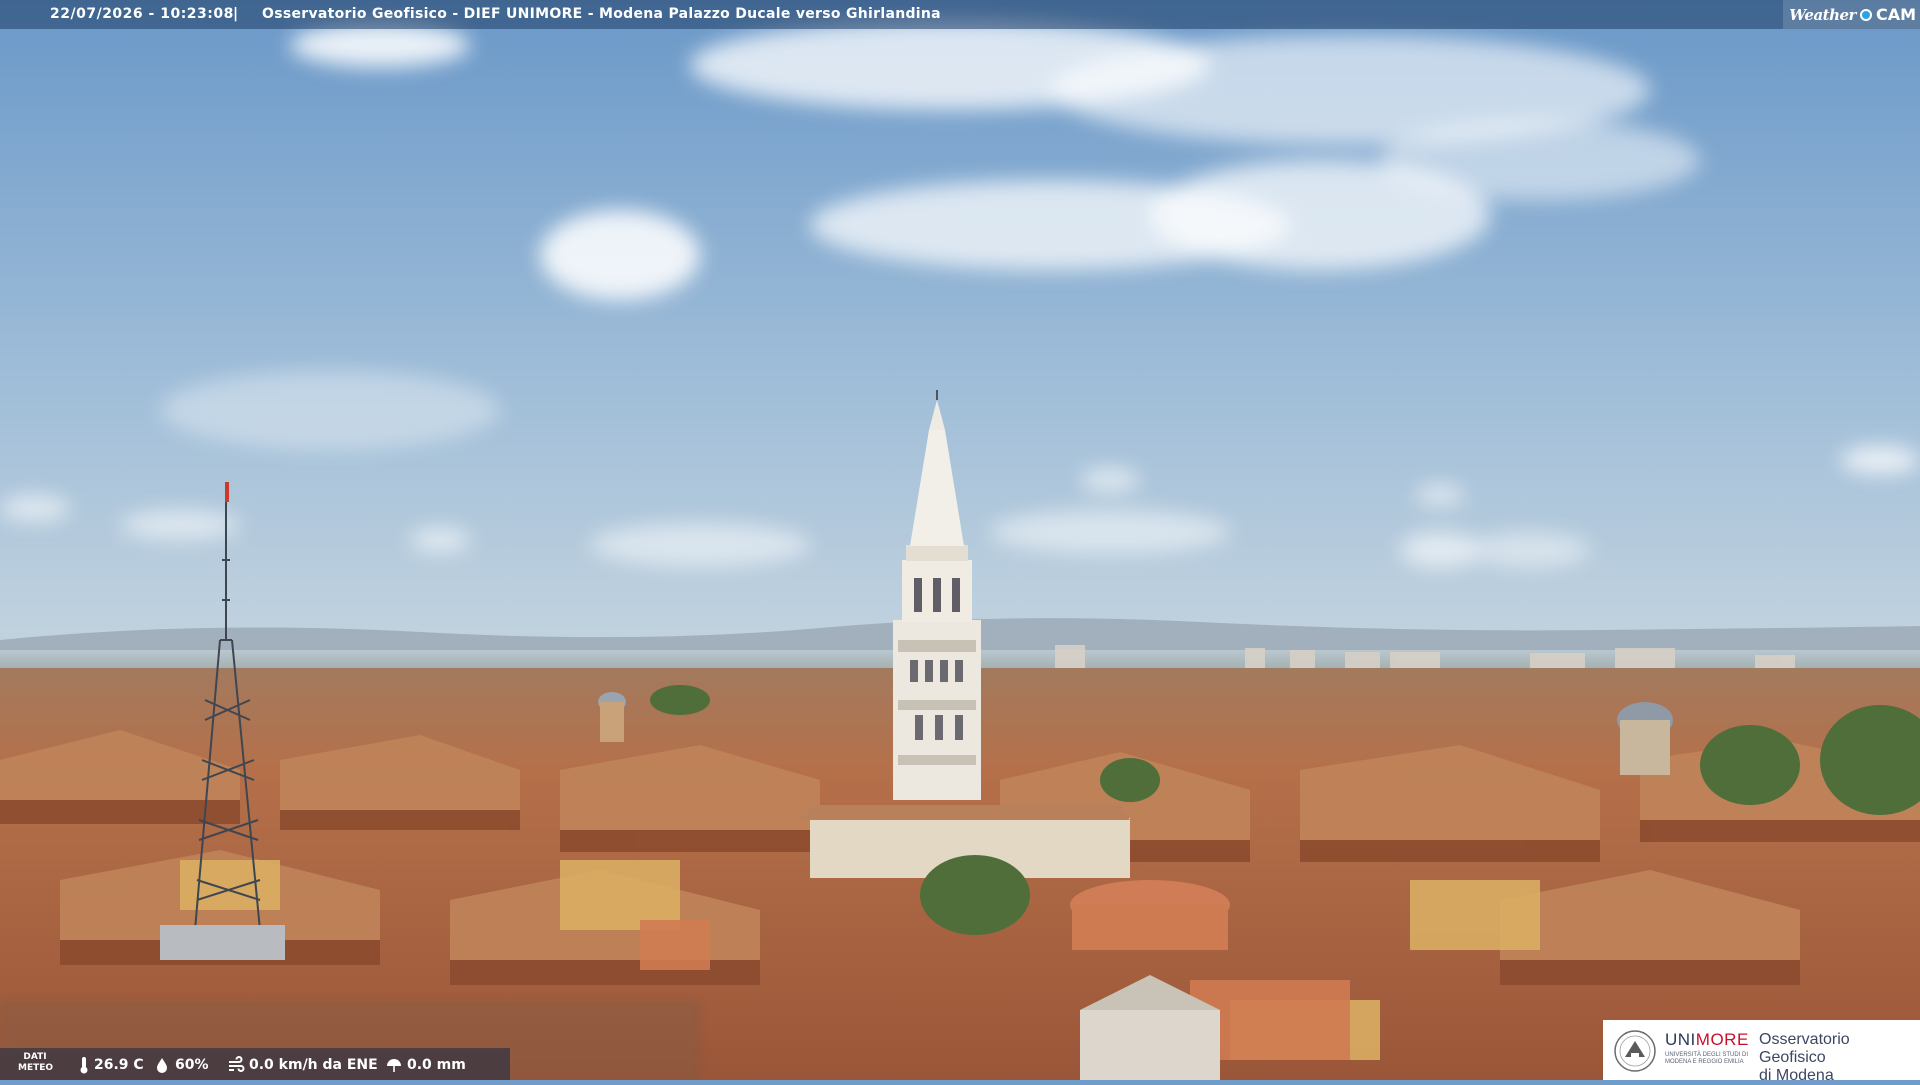 Image resolution: width=1920 pixels, height=1085 pixels. I want to click on rain-icon, so click(394, 1065).